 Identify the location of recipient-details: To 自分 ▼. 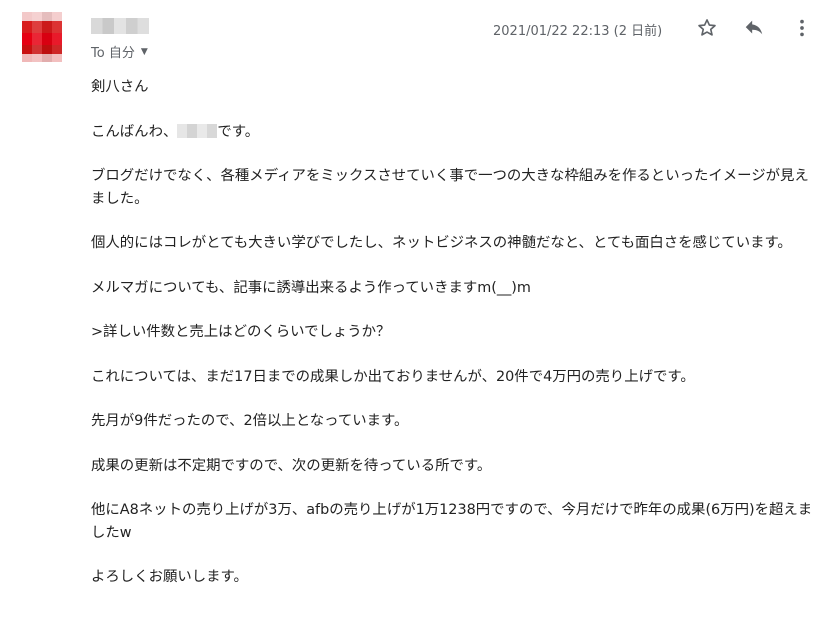
(119, 51).